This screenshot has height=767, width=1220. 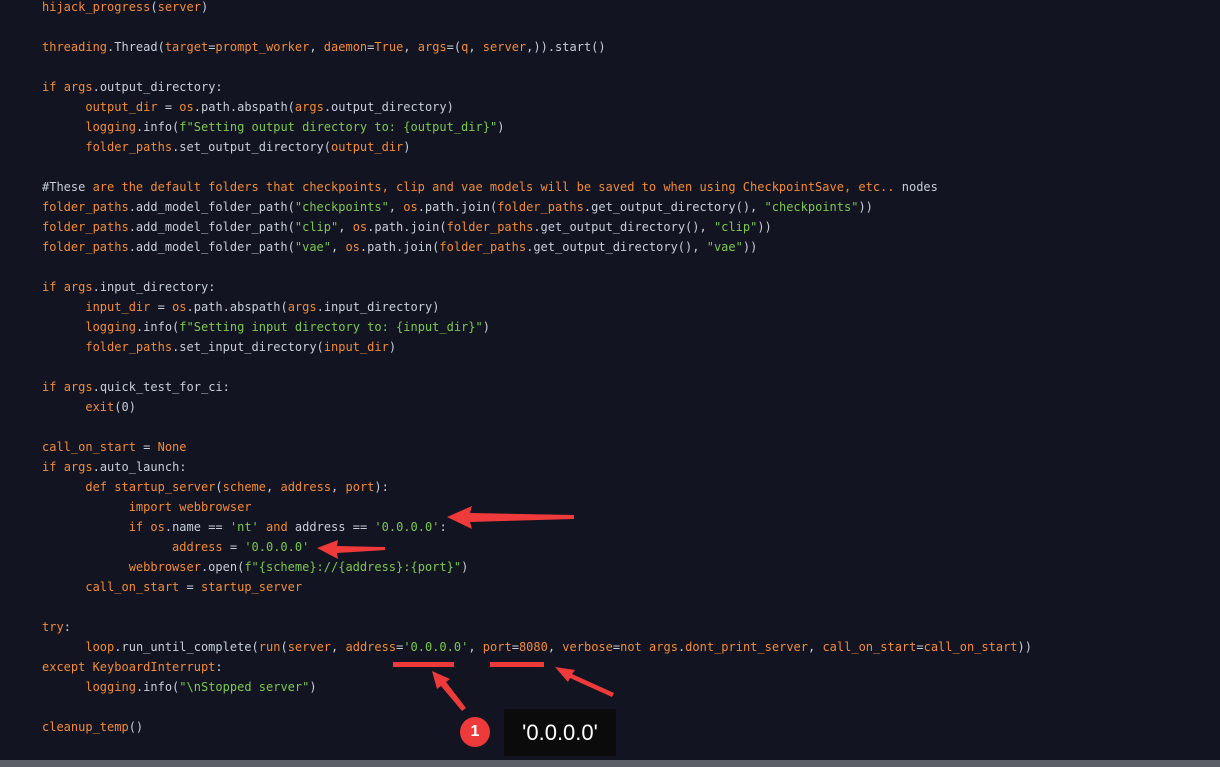 What do you see at coordinates (154, 667) in the screenshot?
I see `code-token: KeyboardInterrupt` at bounding box center [154, 667].